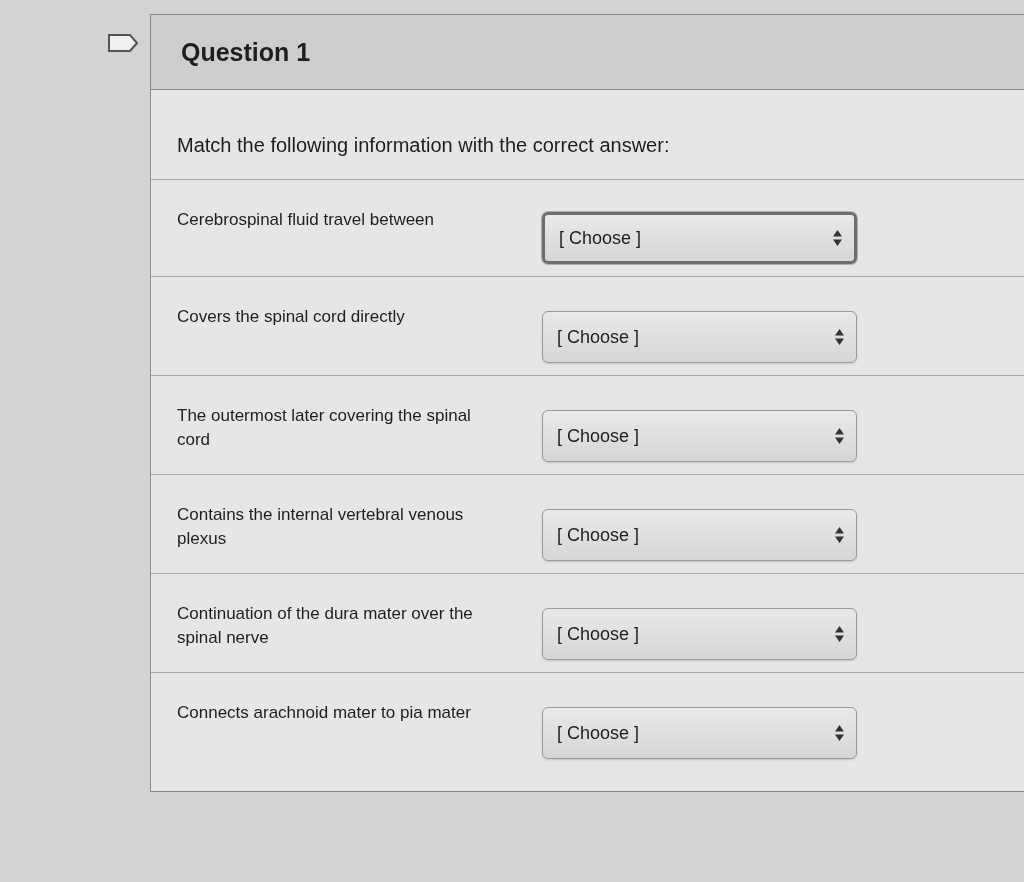 Image resolution: width=1024 pixels, height=882 pixels. I want to click on question-instruction: Match the following information with the correct answer:, so click(424, 146).